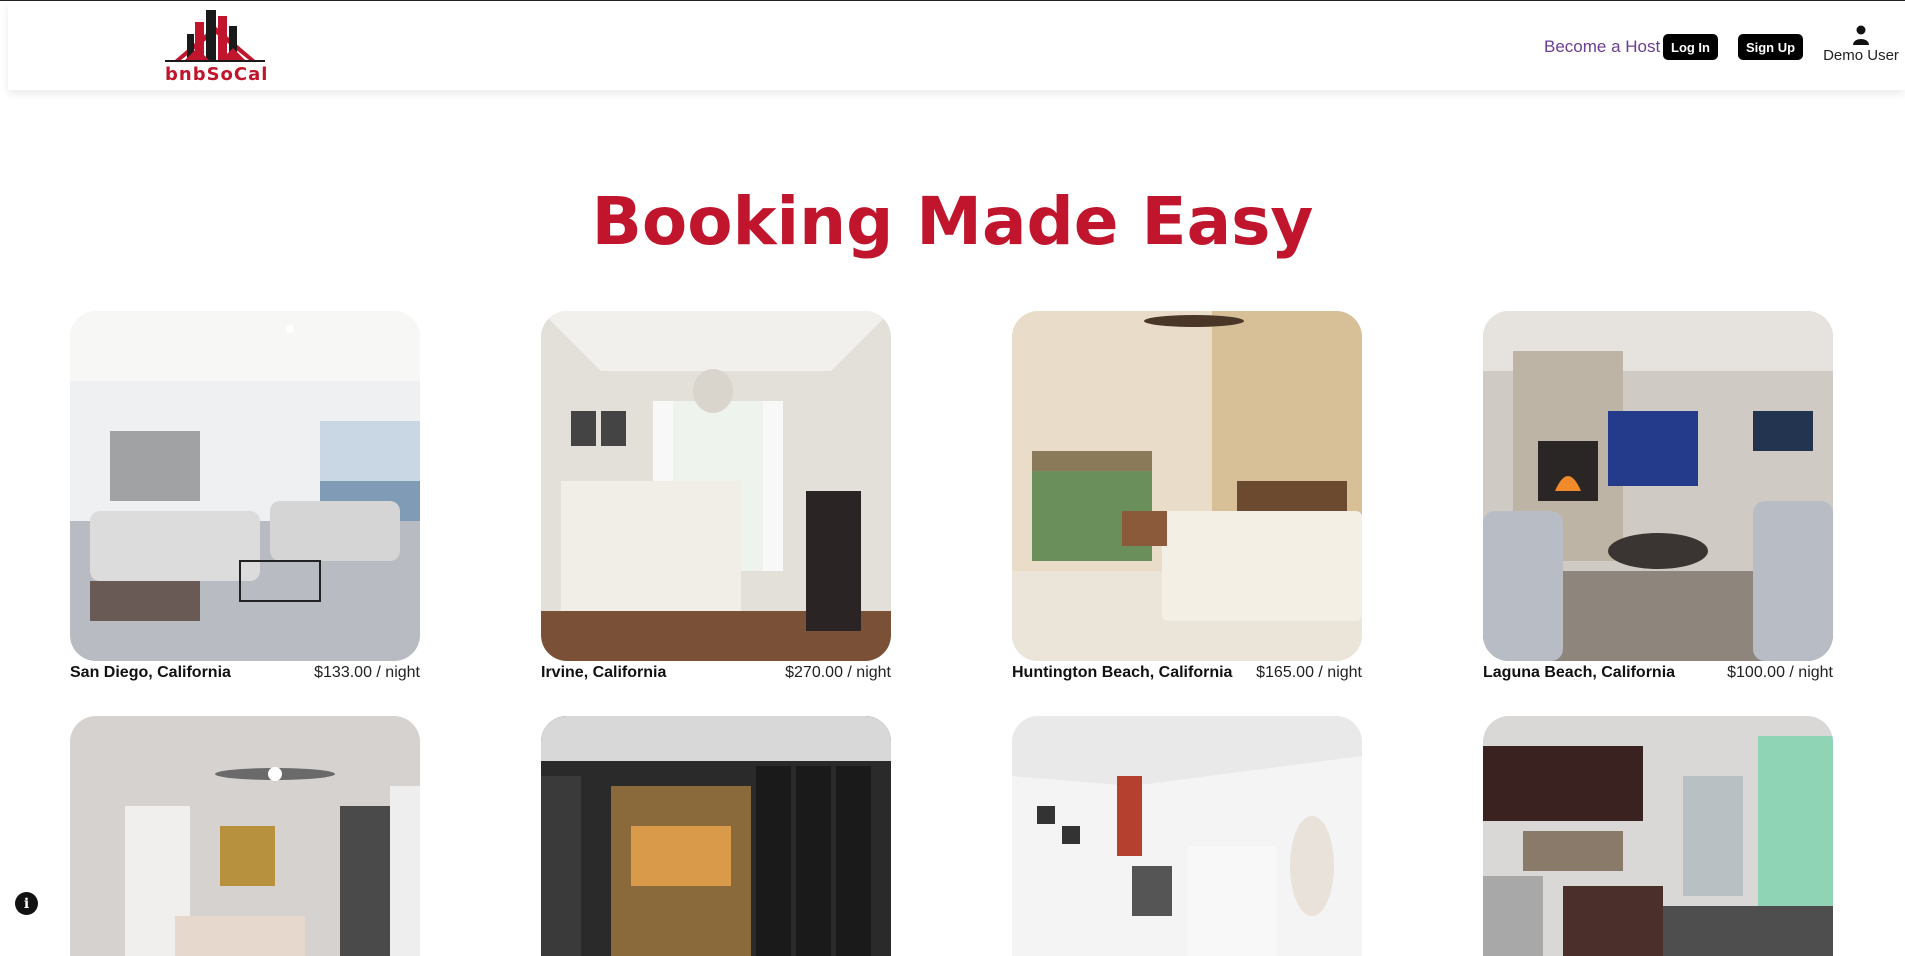  I want to click on login-button: Log In, so click(1690, 47).